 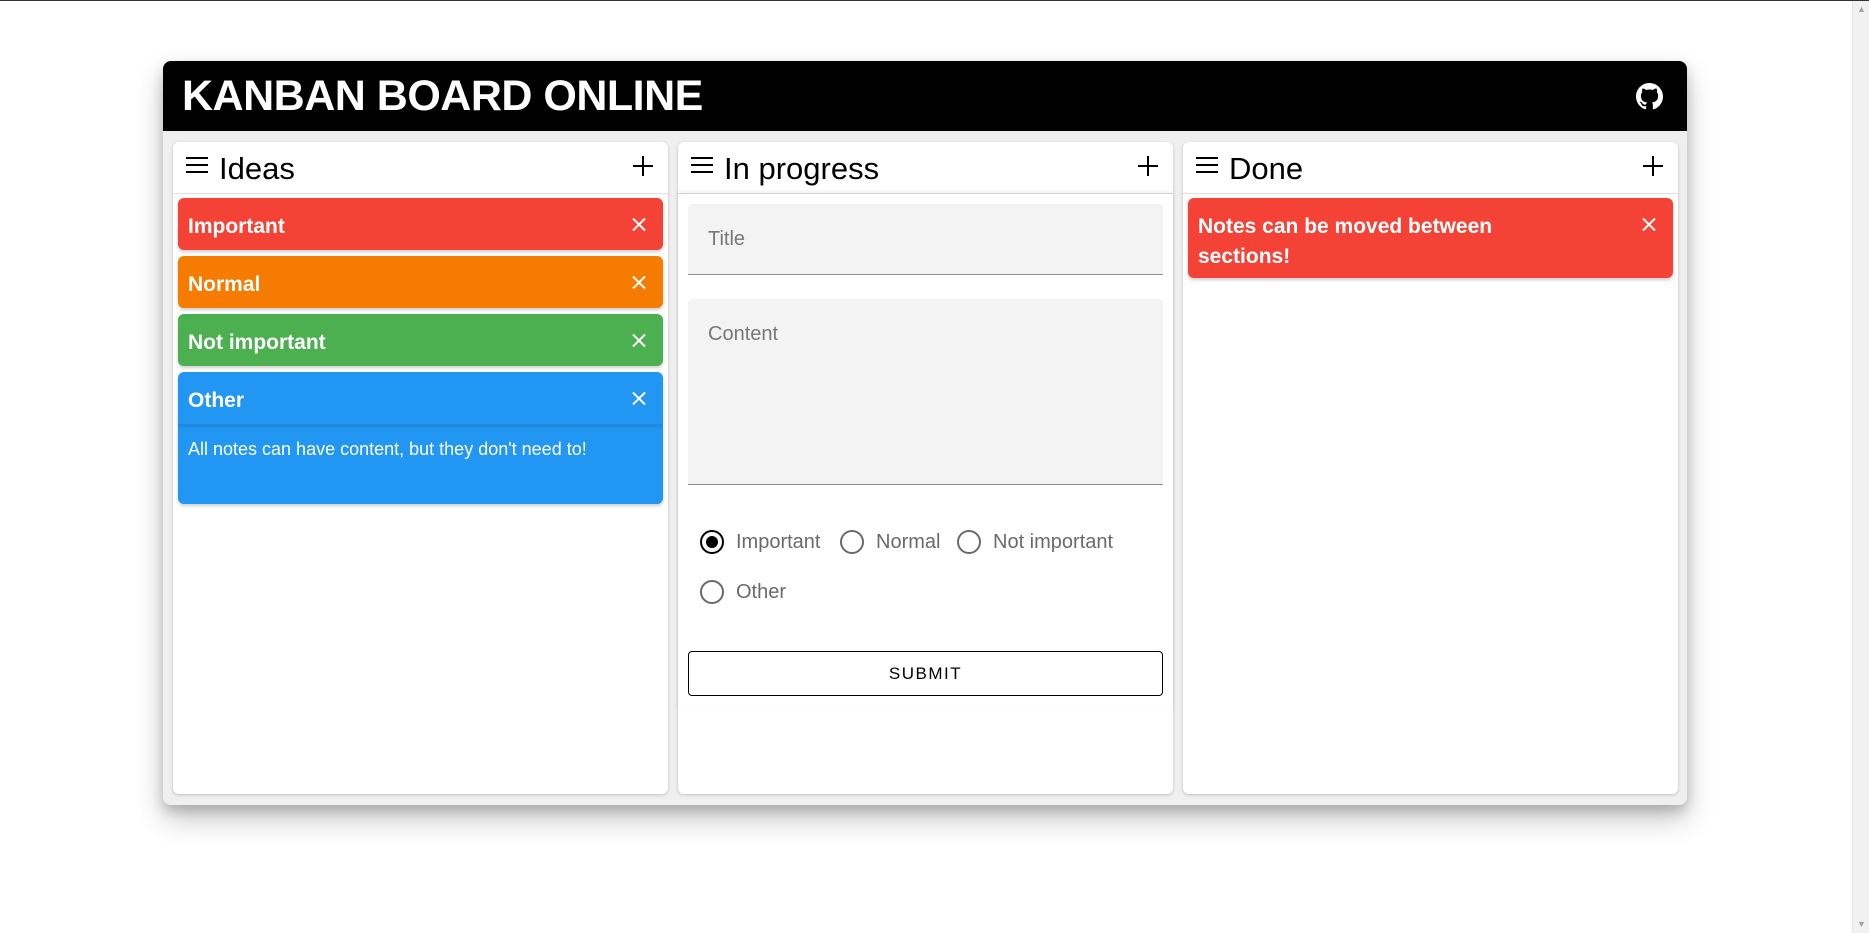 I want to click on note-title: Important, so click(x=236, y=226).